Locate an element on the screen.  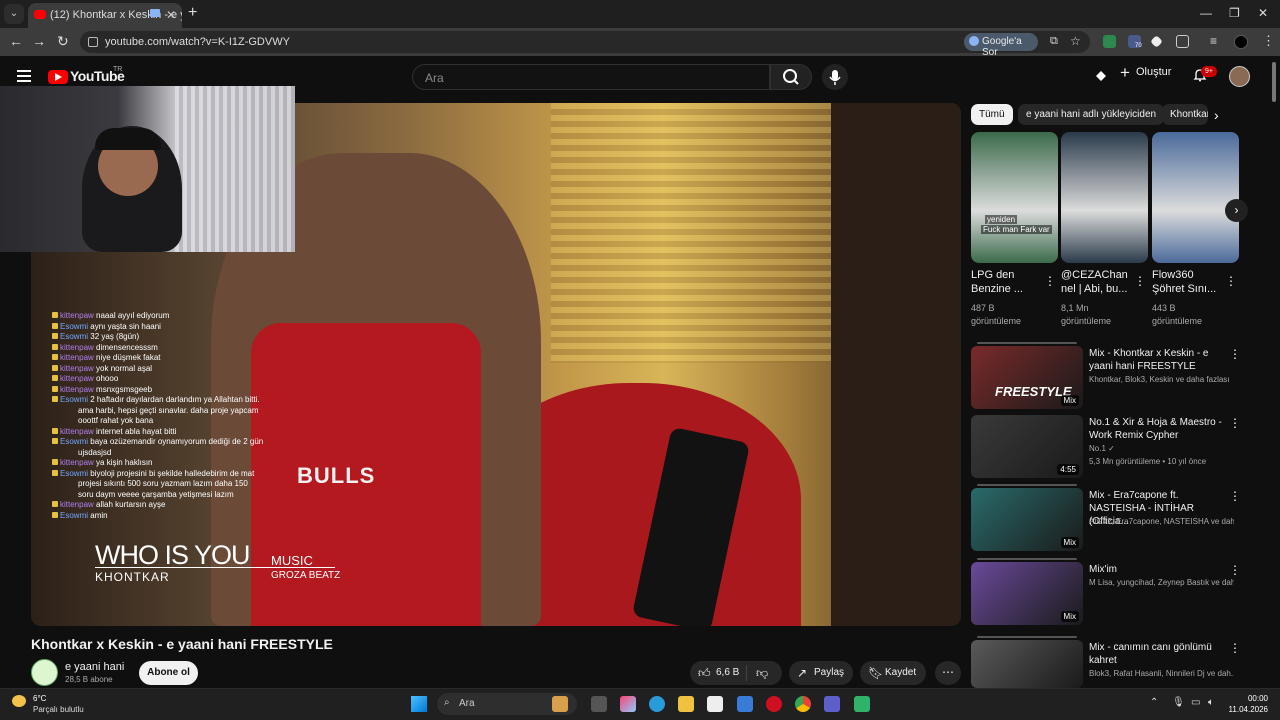
weather-temp: 6°C is located at coordinates (39, 698).